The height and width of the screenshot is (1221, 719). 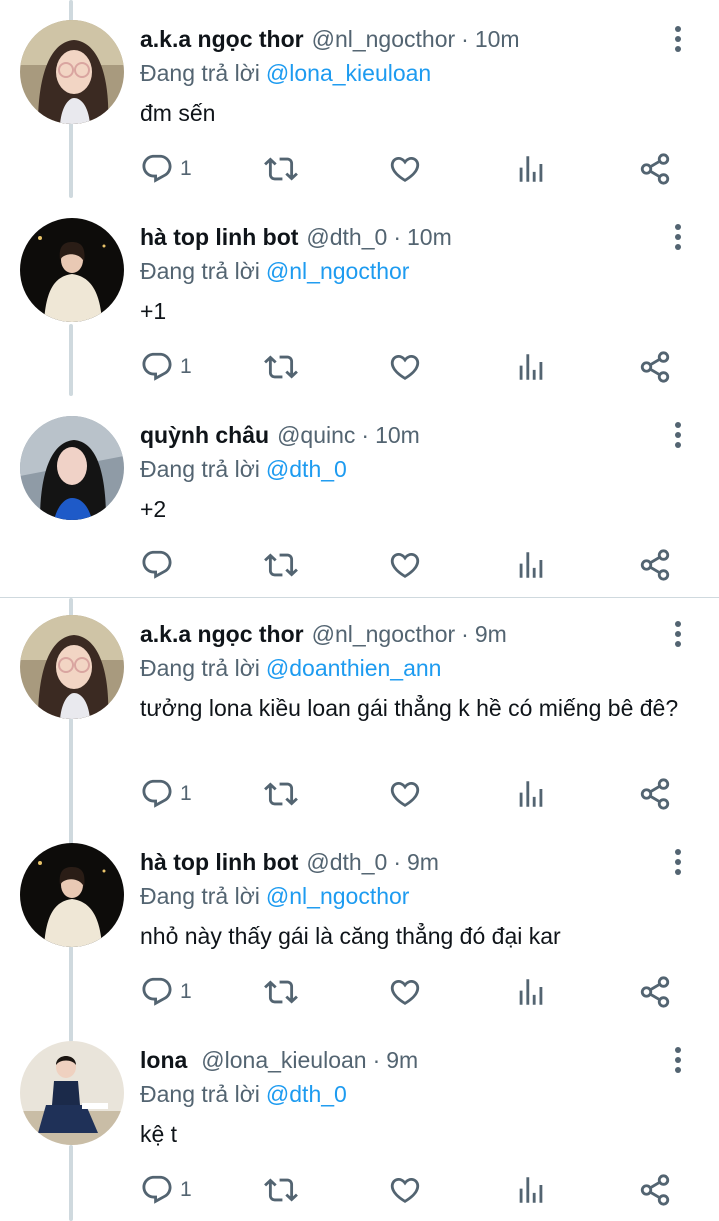 What do you see at coordinates (348, 73) in the screenshot?
I see `reply-mention-link: @lona_kieuloan` at bounding box center [348, 73].